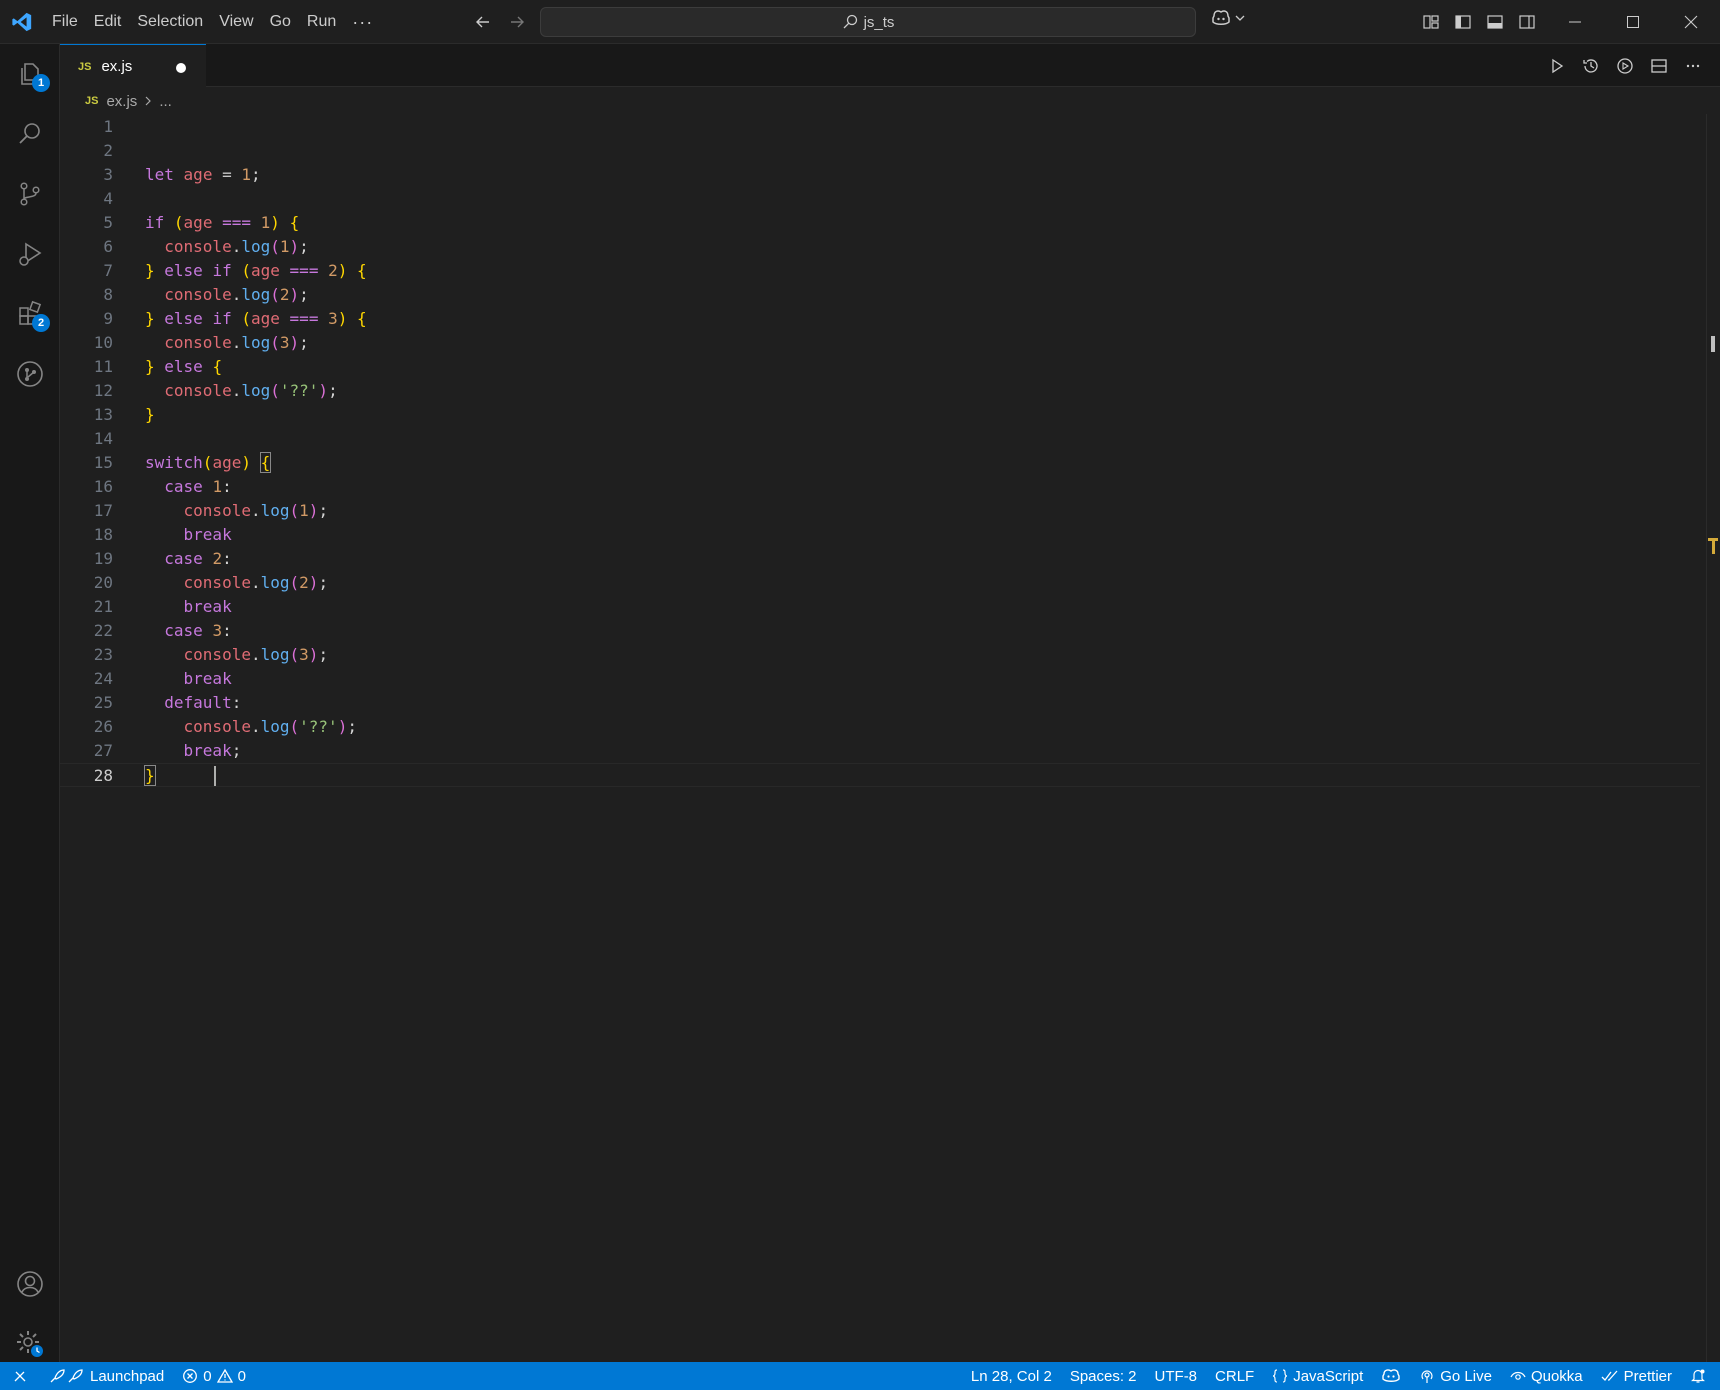  What do you see at coordinates (103, 534) in the screenshot?
I see `line-number: 18` at bounding box center [103, 534].